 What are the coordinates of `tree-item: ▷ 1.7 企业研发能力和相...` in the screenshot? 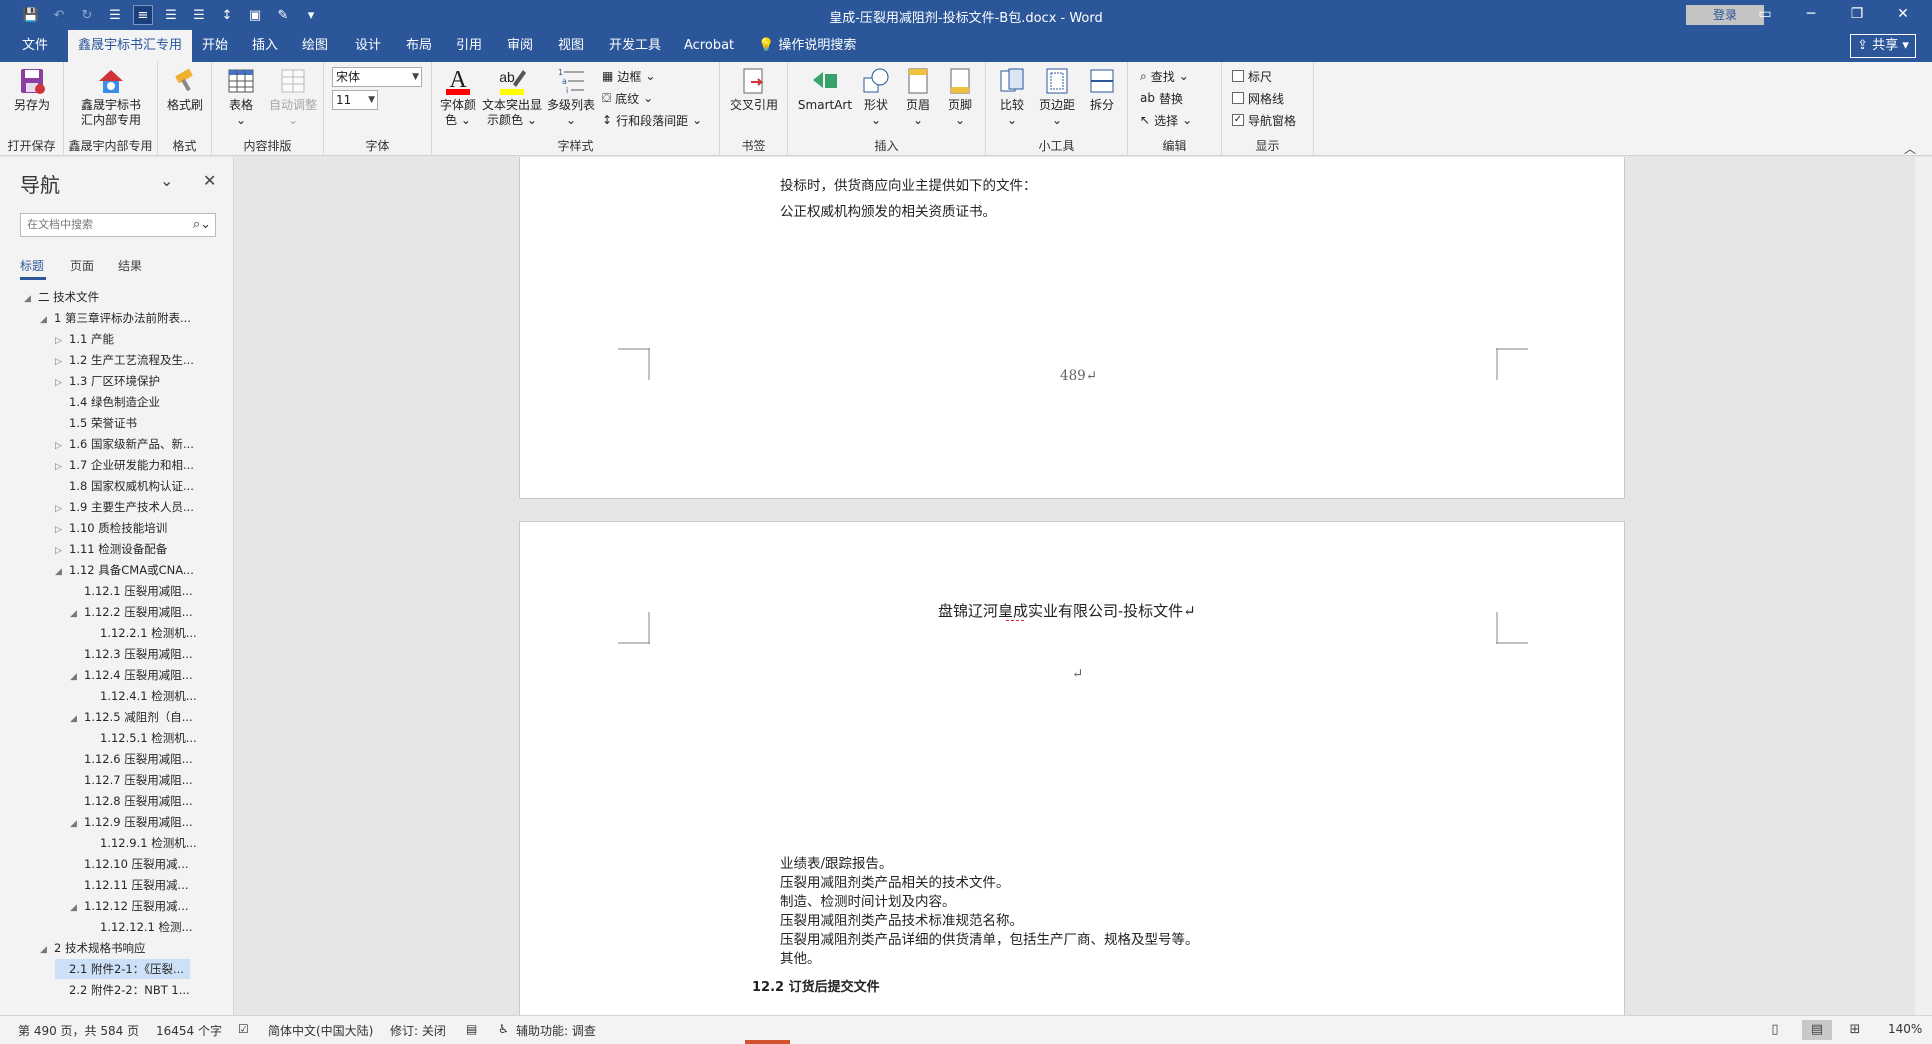 It's located at (124, 465).